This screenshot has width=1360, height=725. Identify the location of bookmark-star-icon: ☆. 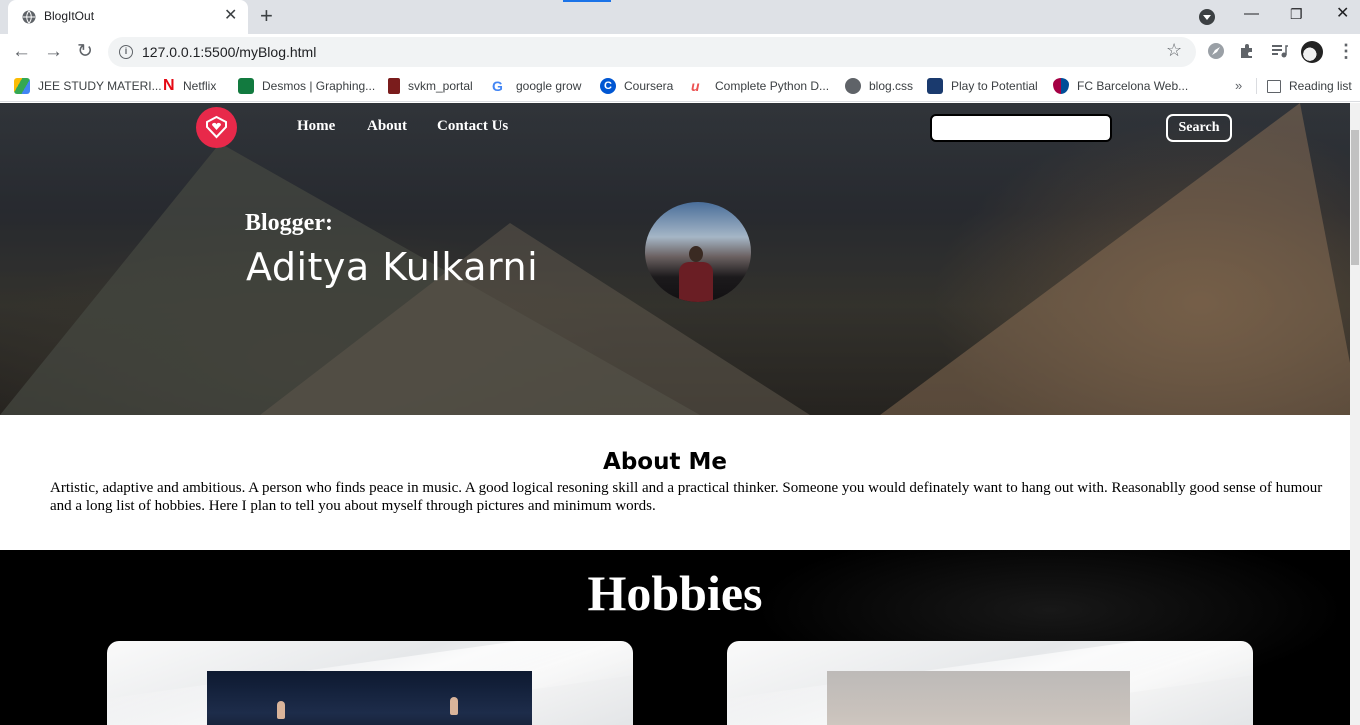
(1174, 50).